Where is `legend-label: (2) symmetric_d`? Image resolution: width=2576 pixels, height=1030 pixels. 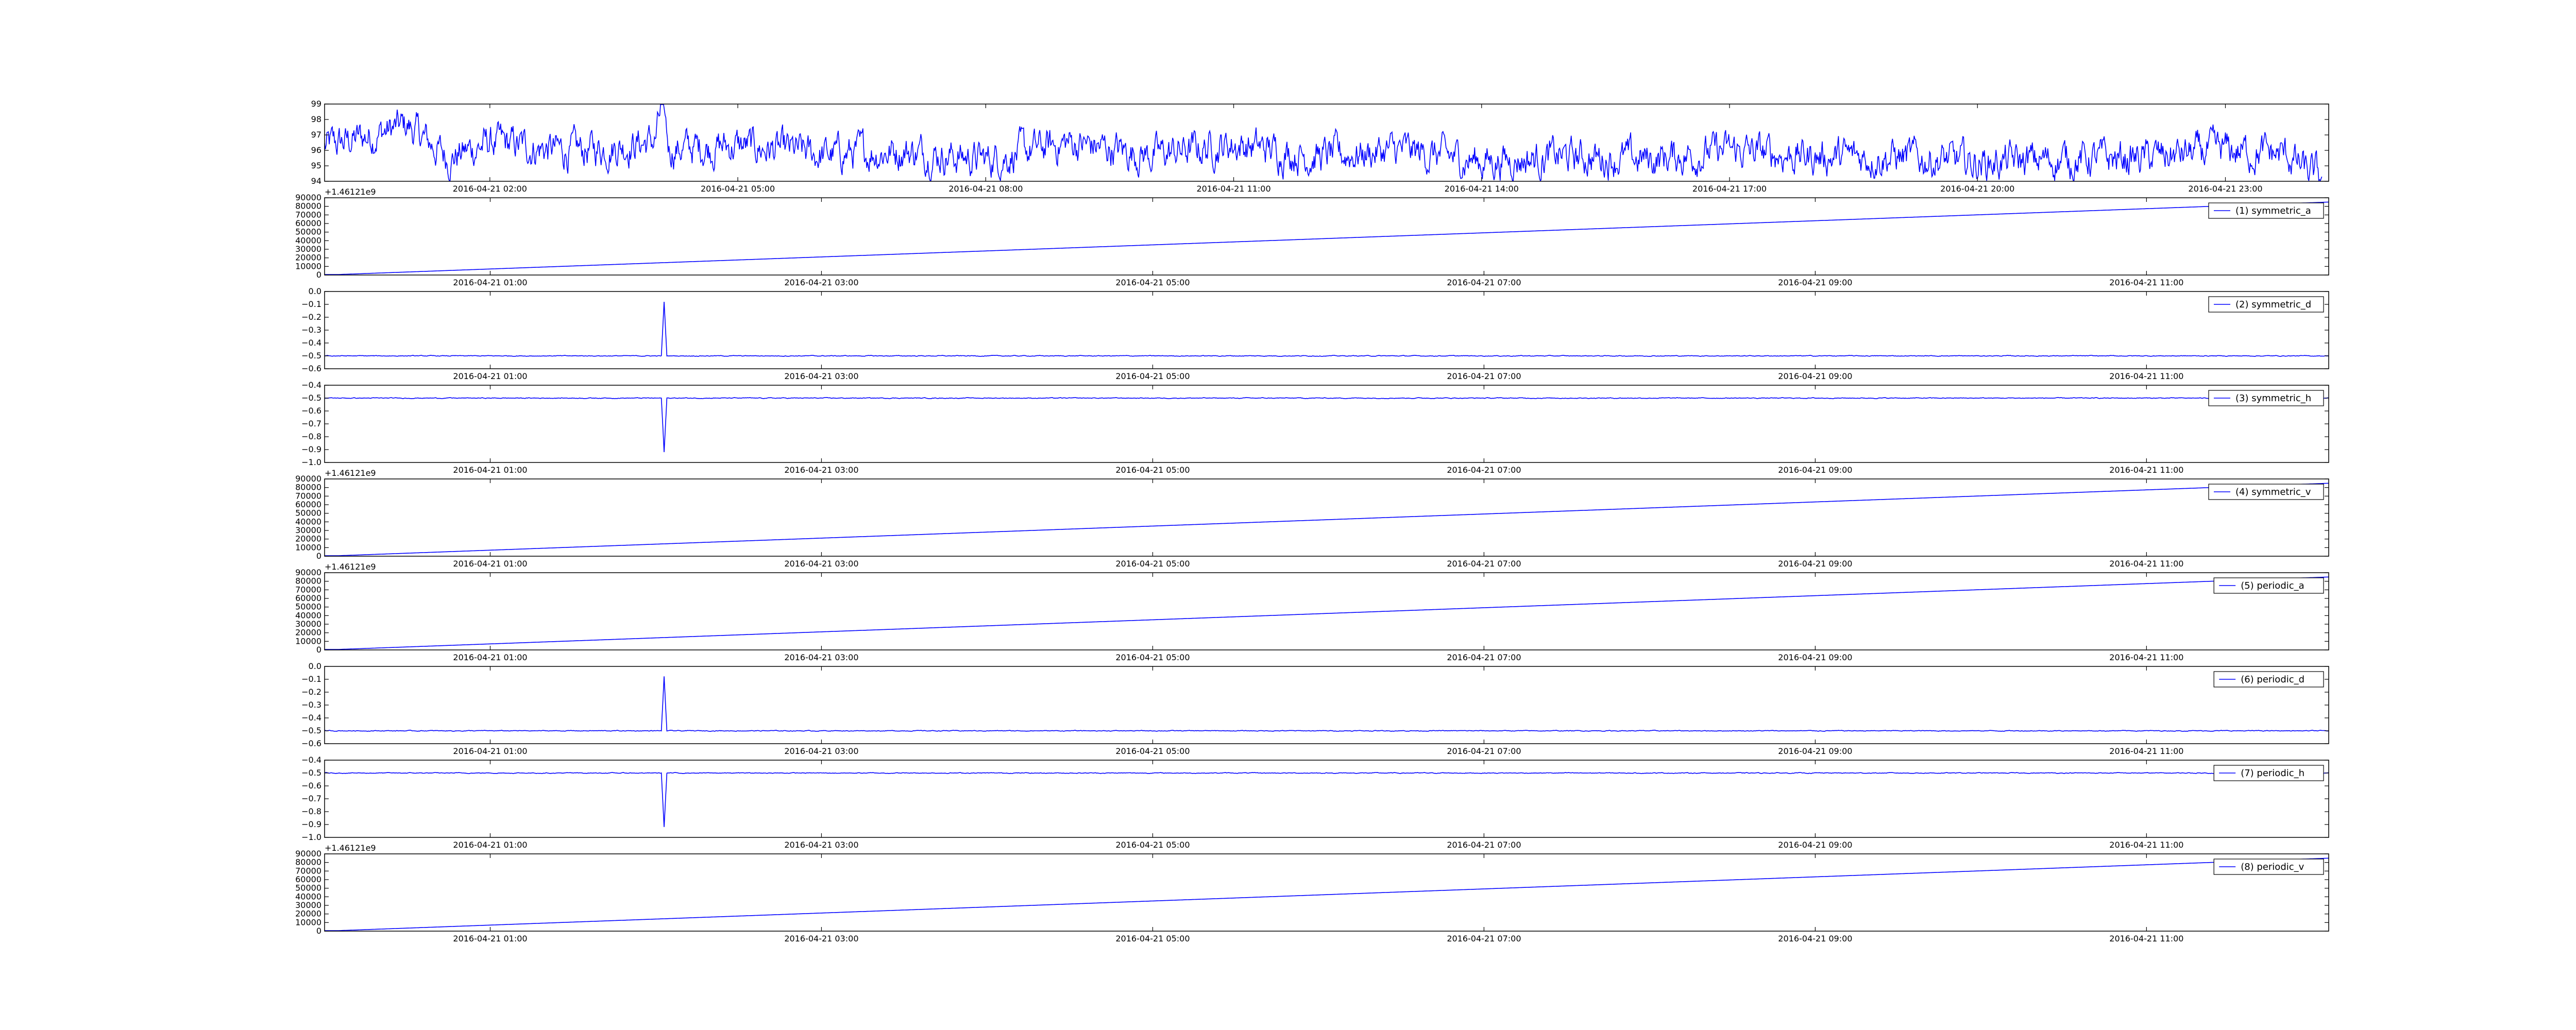
legend-label: (2) symmetric_d is located at coordinates (2273, 304).